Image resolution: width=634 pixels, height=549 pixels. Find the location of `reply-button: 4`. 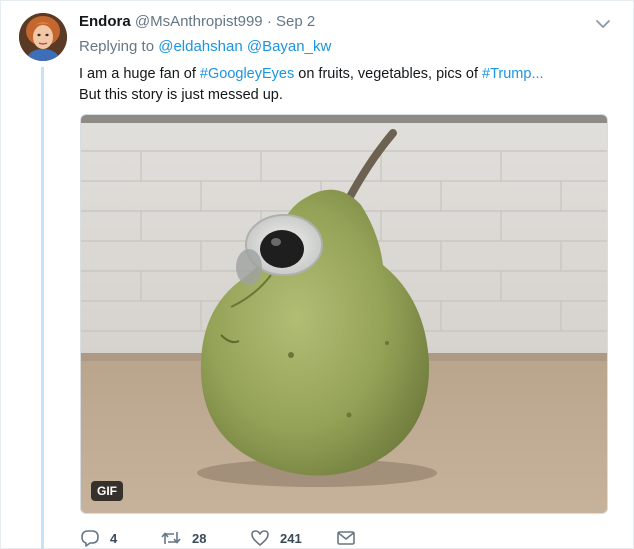

reply-button: 4 is located at coordinates (120, 538).